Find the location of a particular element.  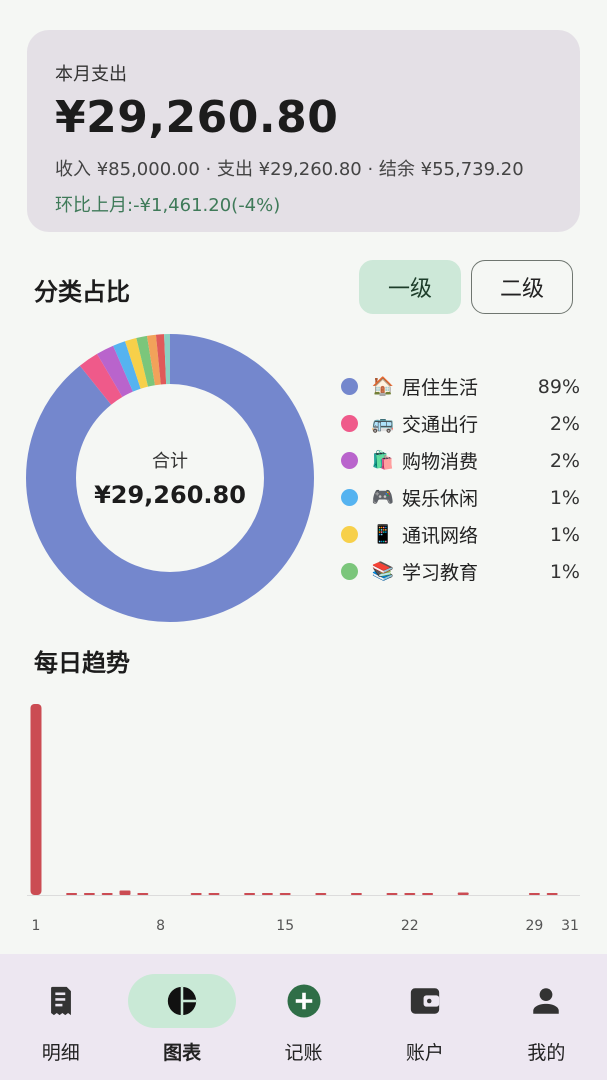

legend-item: 📚 学习教育 1% is located at coordinates (460, 571).